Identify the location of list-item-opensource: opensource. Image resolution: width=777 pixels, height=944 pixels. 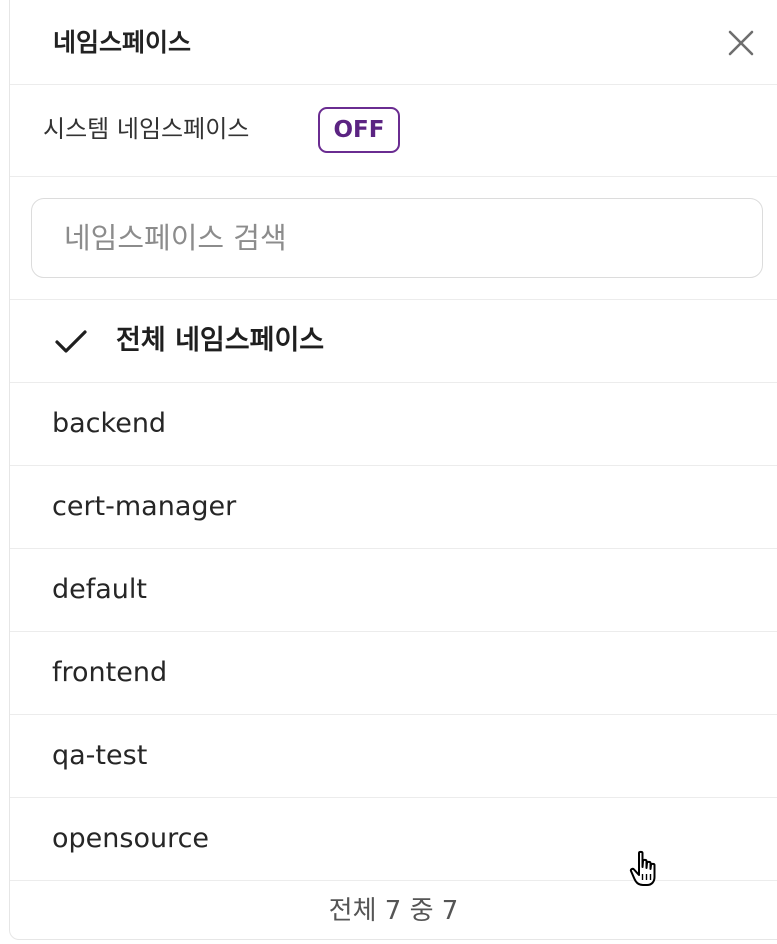
(393, 839).